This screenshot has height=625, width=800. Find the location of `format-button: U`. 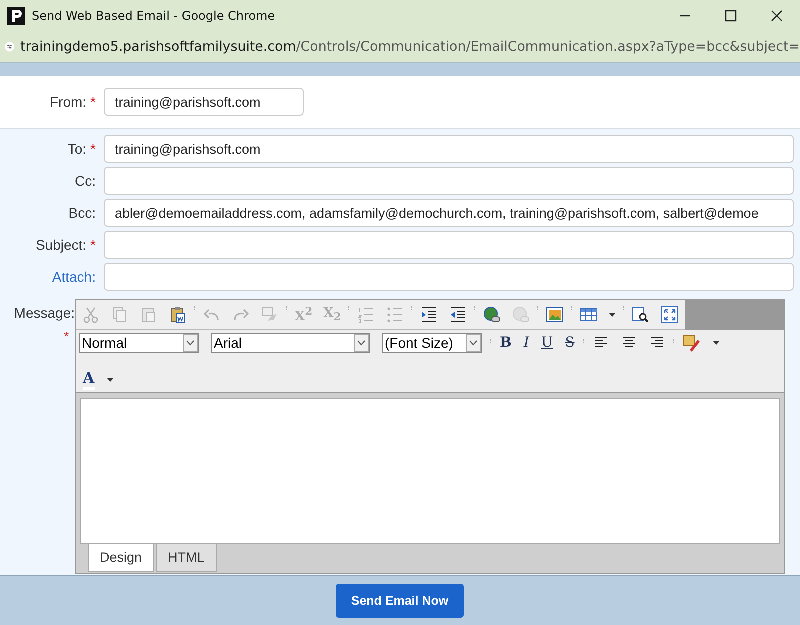

format-button: U is located at coordinates (547, 343).